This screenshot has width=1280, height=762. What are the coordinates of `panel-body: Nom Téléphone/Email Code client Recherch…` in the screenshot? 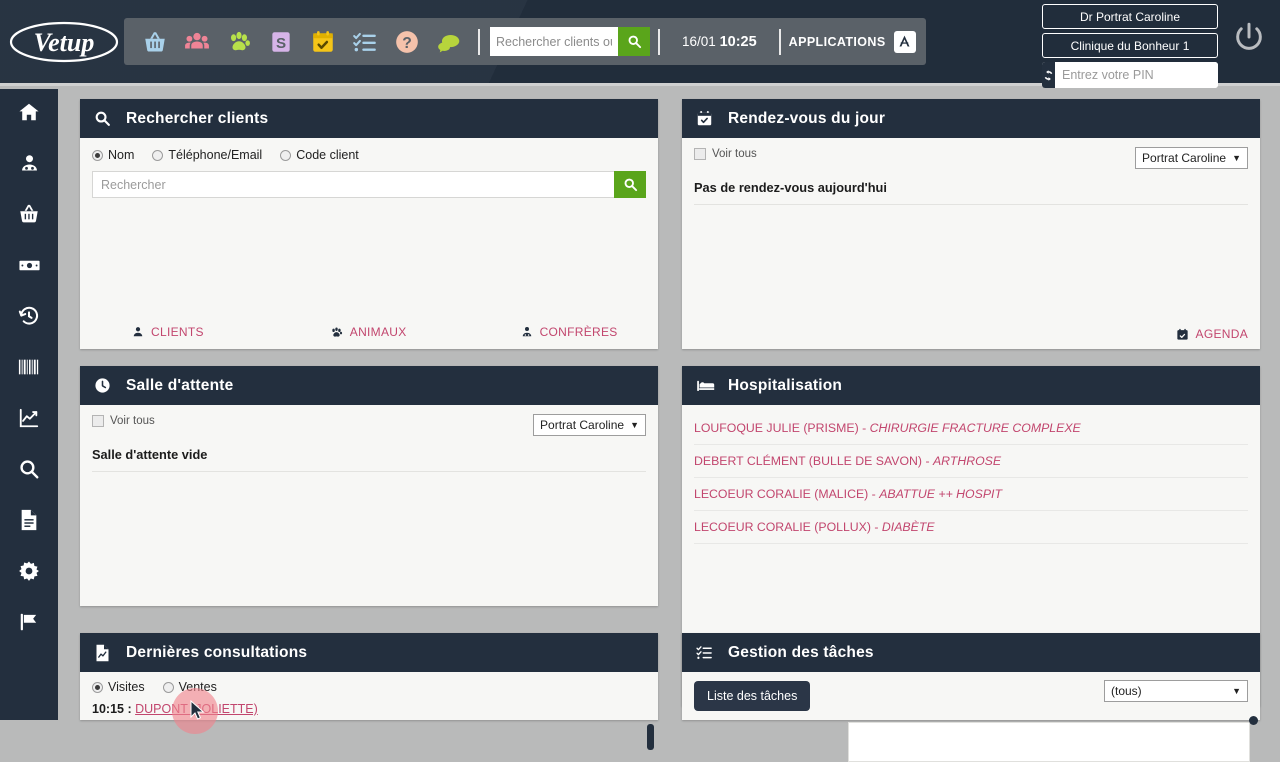 It's located at (369, 243).